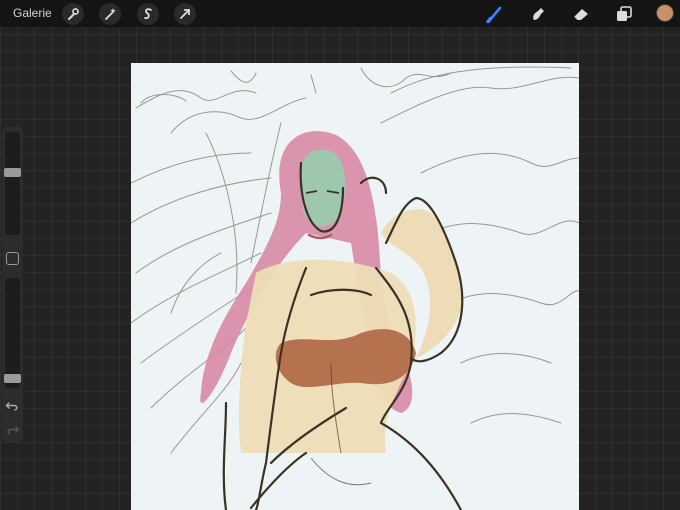  Describe the element at coordinates (185, 14) in the screenshot. I see `transform-arrow-icon` at that location.